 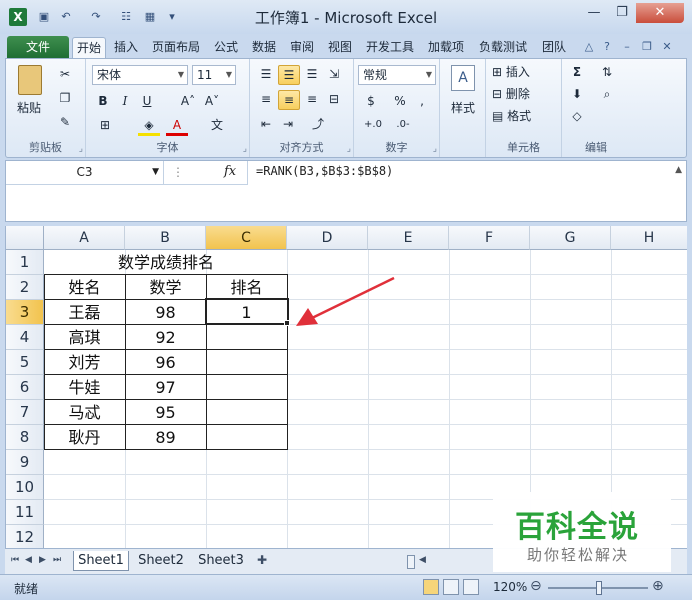 I want to click on row-header-6: 6, so click(x=25, y=387).